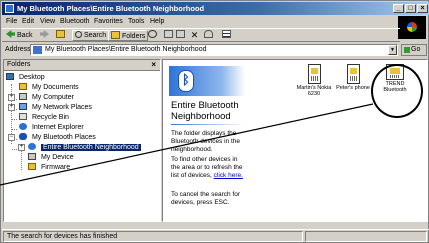 The height and width of the screenshot is (243, 429). Describe the element at coordinates (47, 21) in the screenshot. I see `menu-view: View` at that location.